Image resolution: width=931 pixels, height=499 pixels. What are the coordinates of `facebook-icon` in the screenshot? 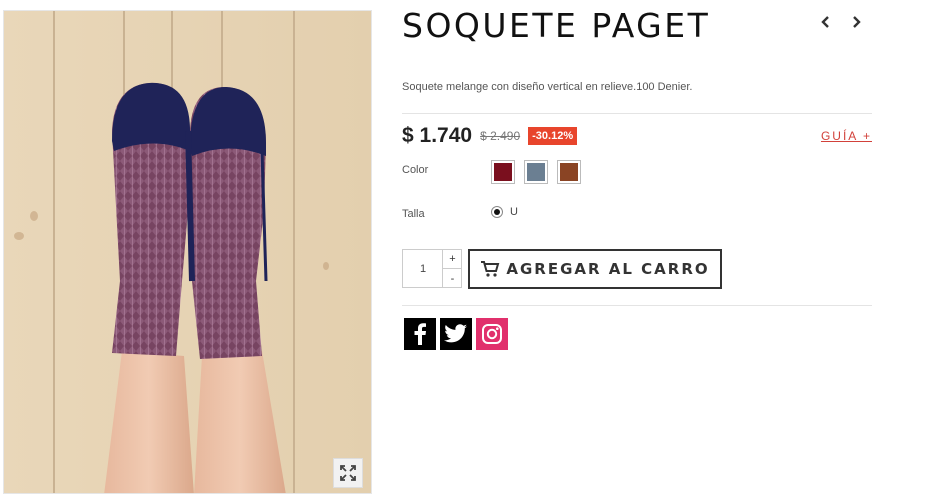 It's located at (420, 334).